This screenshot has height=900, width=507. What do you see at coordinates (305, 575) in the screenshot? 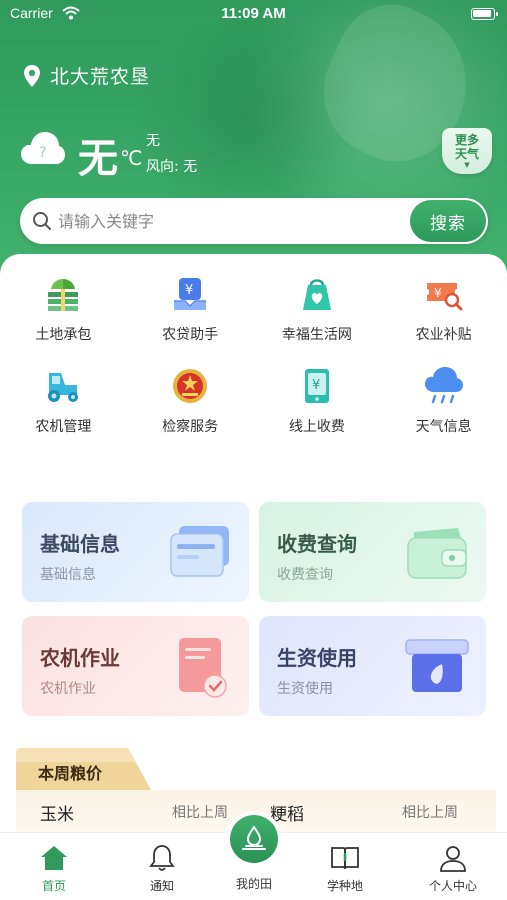
I see `card-subtitle: 收费查询` at bounding box center [305, 575].